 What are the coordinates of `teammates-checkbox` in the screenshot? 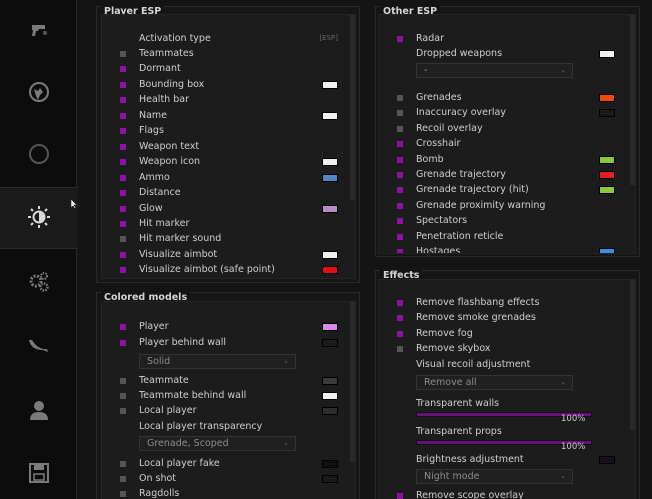 It's located at (123, 54).